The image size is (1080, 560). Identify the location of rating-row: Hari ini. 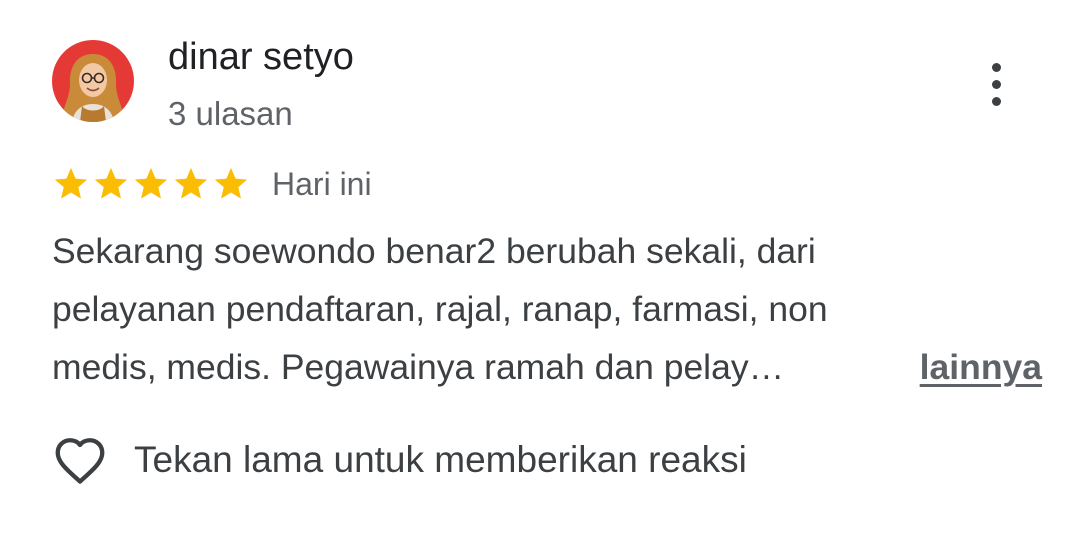
(212, 184).